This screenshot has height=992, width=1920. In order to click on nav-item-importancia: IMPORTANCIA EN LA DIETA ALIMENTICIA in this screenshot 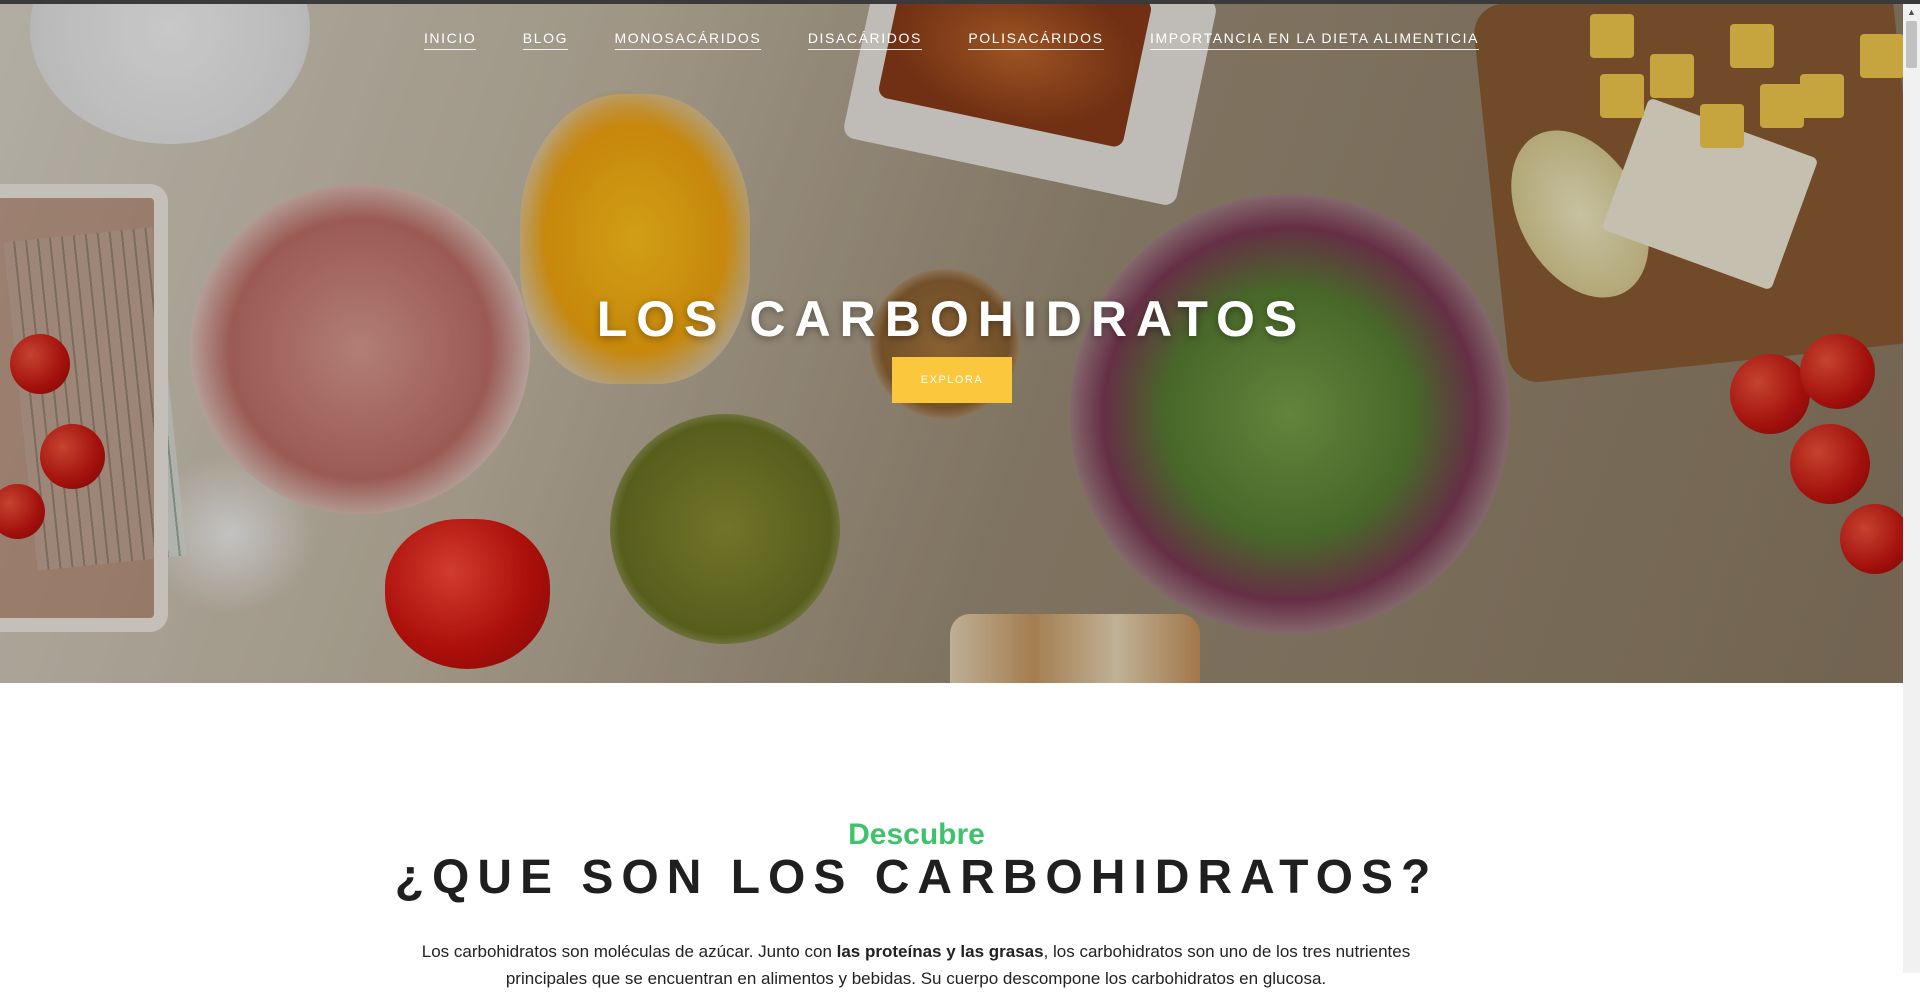, I will do `click(1314, 40)`.